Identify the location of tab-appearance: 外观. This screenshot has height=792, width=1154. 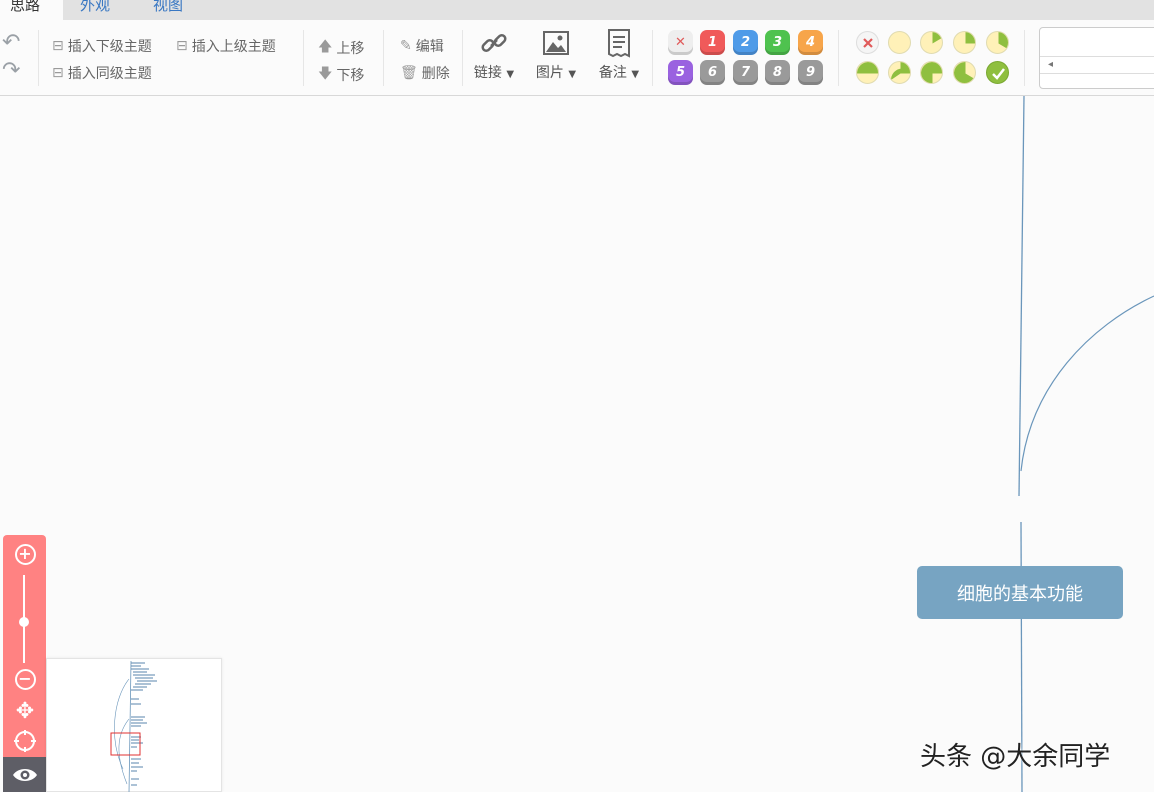
(95, 10).